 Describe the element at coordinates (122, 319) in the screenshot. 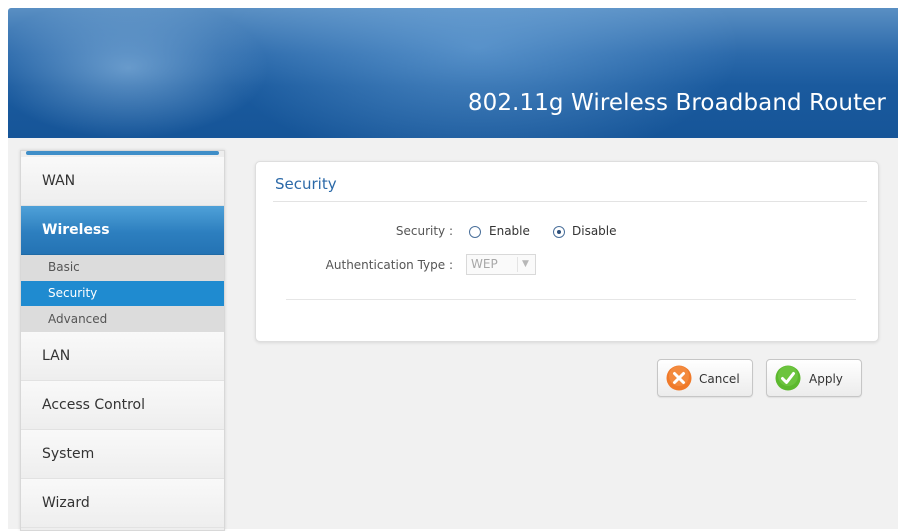

I see `submenu-item-advanced: Advanced` at that location.